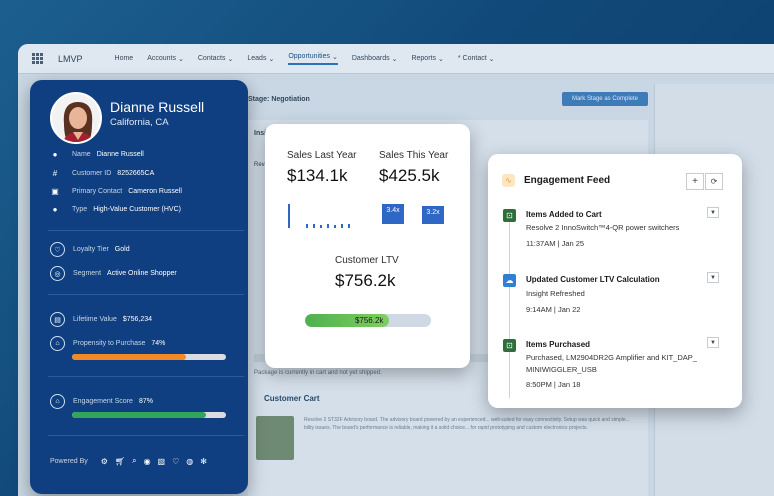  I want to click on feed-item-time: 8:50PM | Jan 18, so click(553, 384).